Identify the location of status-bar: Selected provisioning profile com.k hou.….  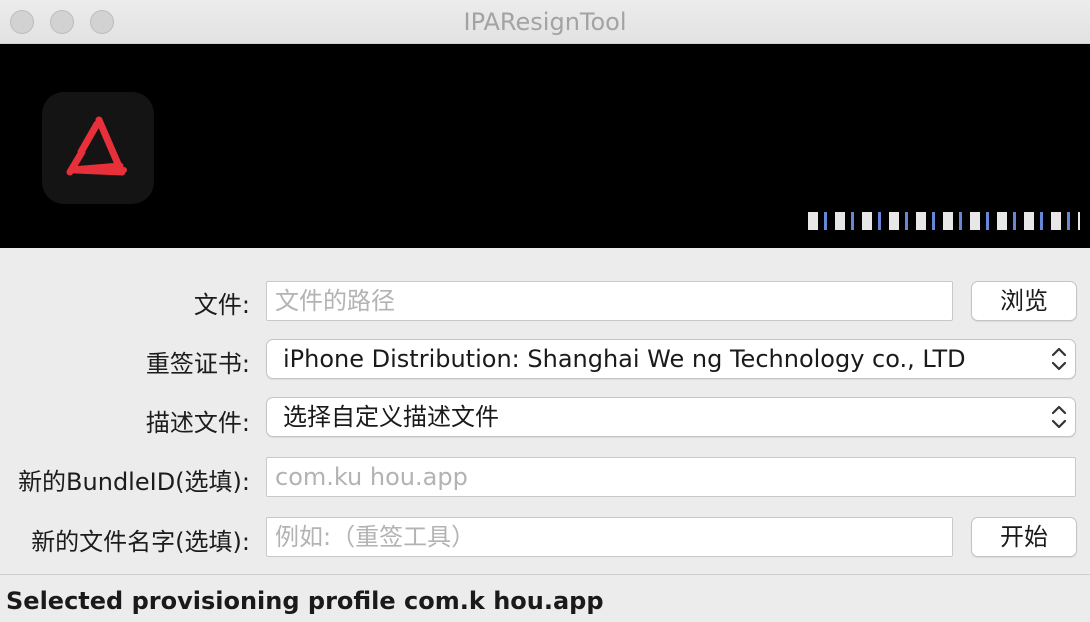
(545, 598).